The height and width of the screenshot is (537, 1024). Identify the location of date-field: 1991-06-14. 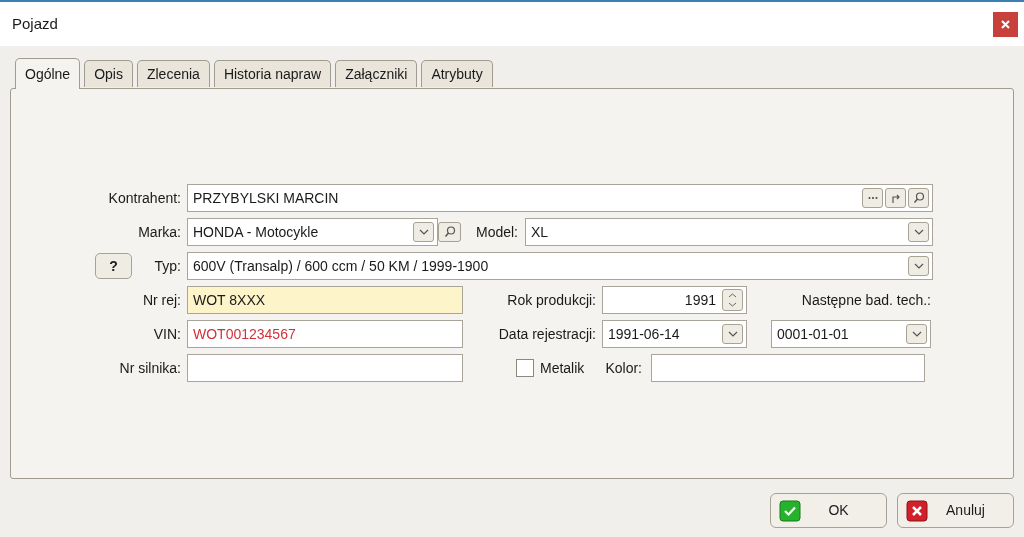
(674, 334).